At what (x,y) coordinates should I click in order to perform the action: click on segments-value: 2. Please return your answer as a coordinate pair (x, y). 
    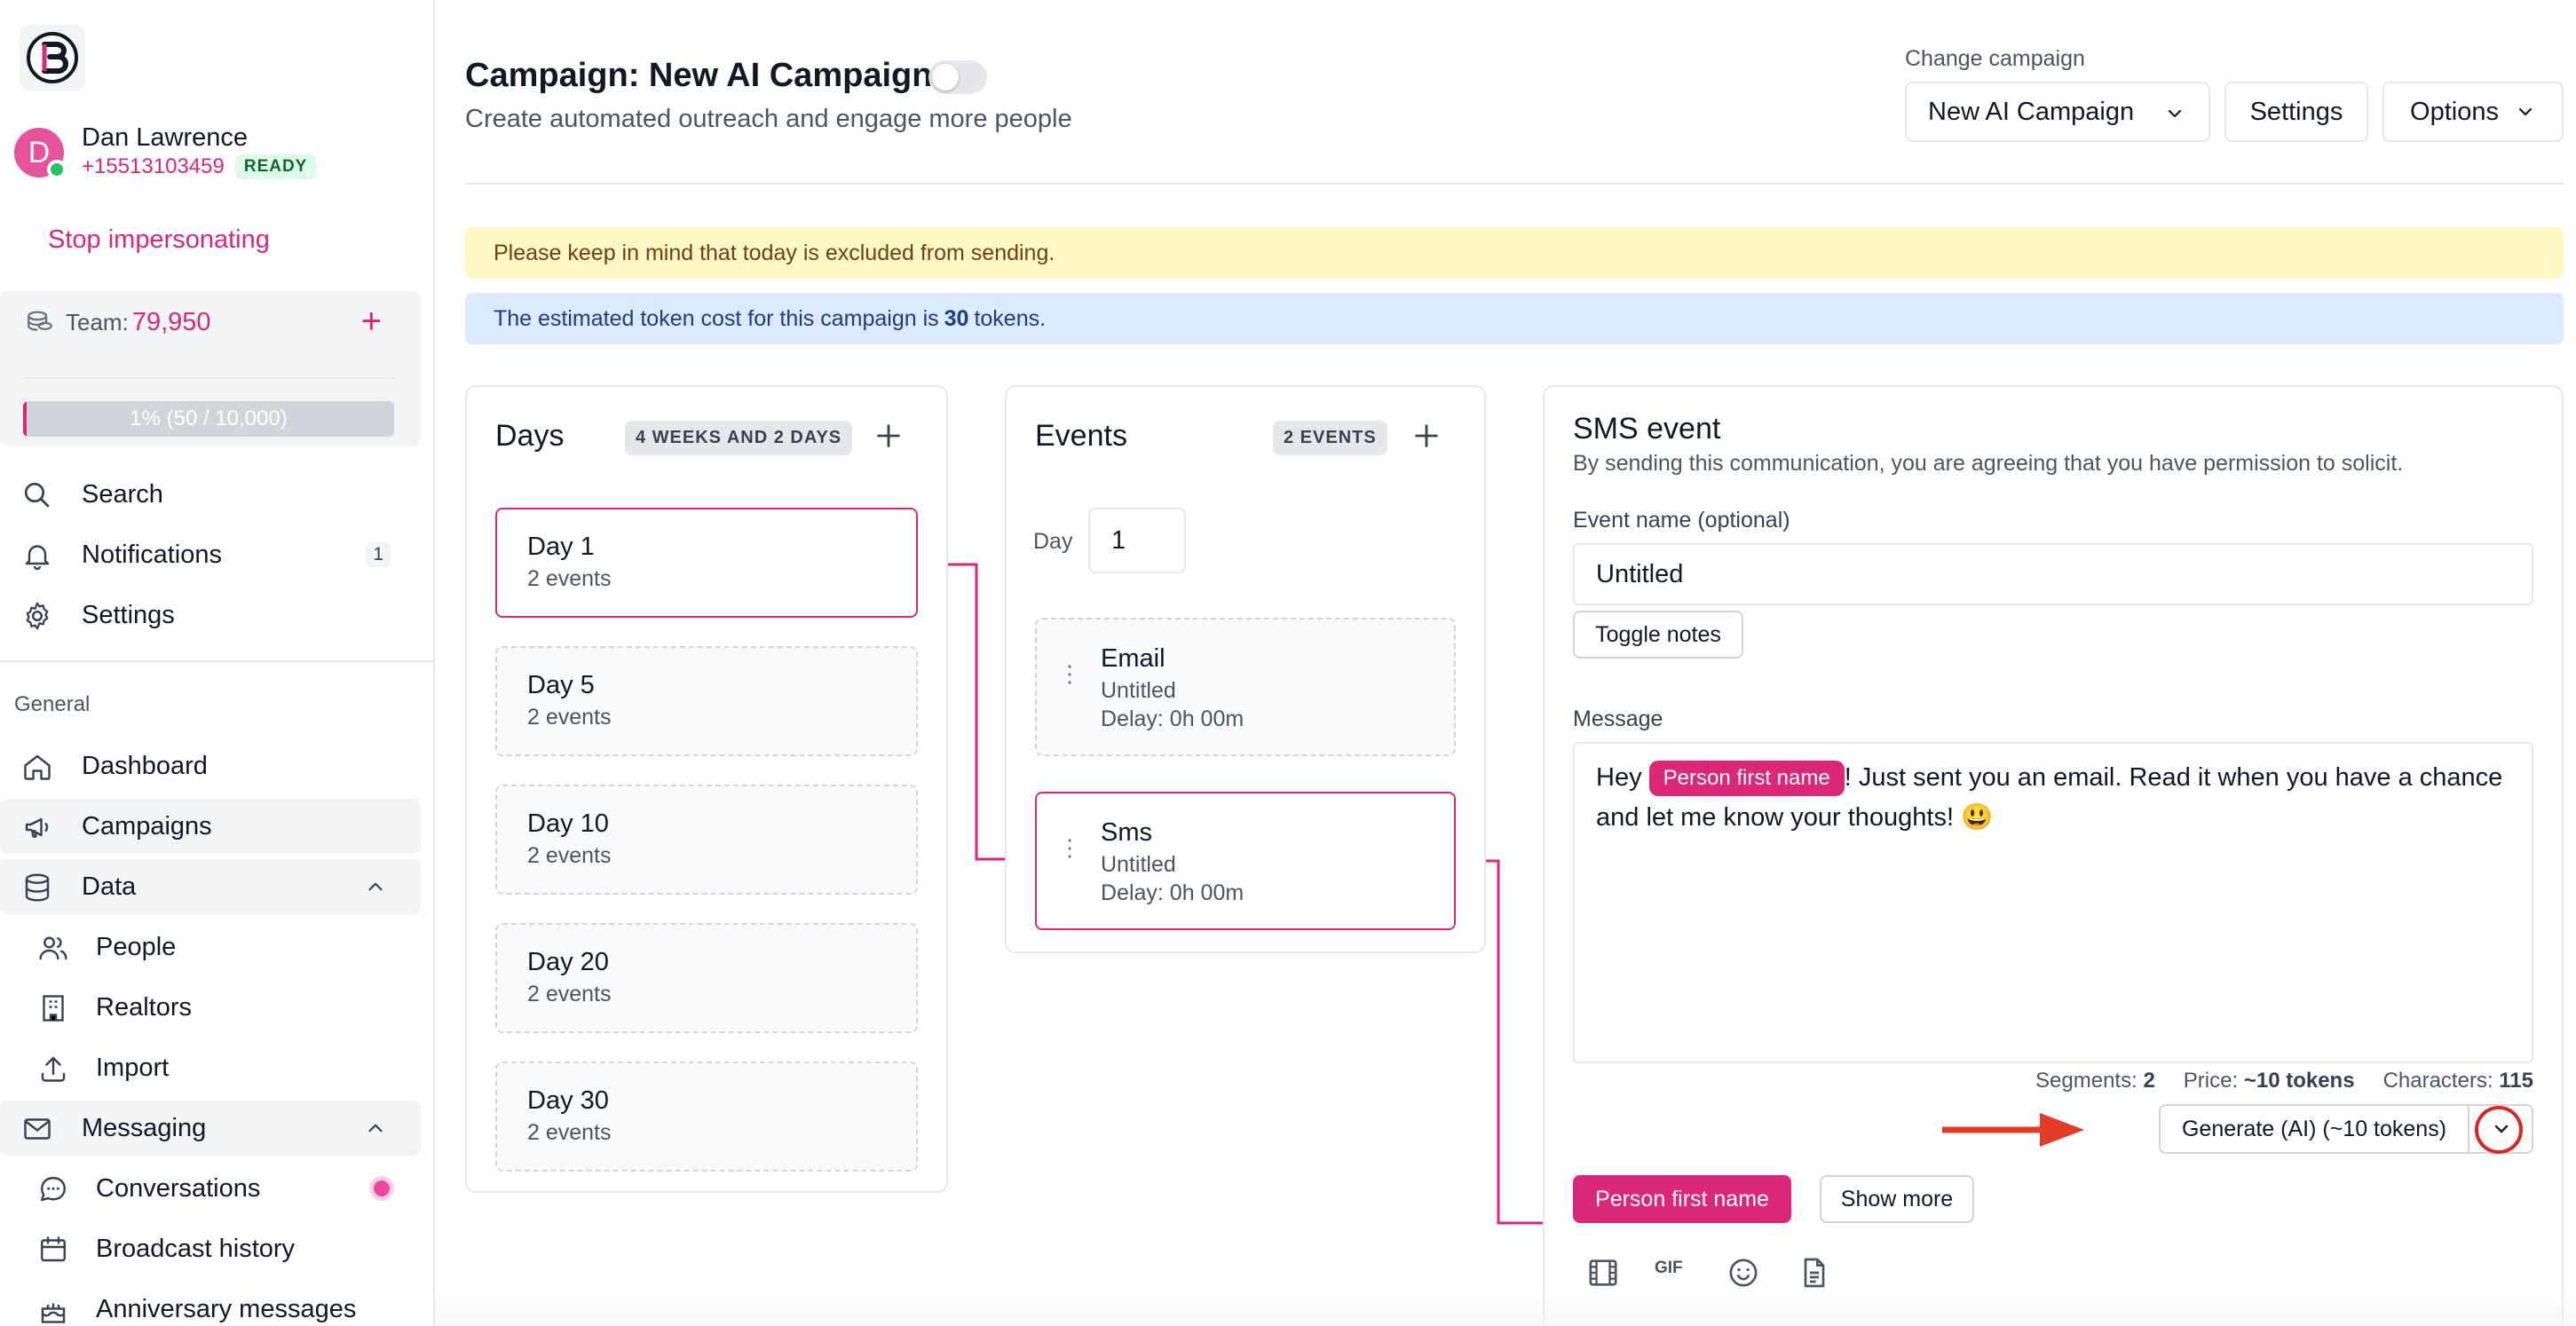
    Looking at the image, I should click on (2149, 1081).